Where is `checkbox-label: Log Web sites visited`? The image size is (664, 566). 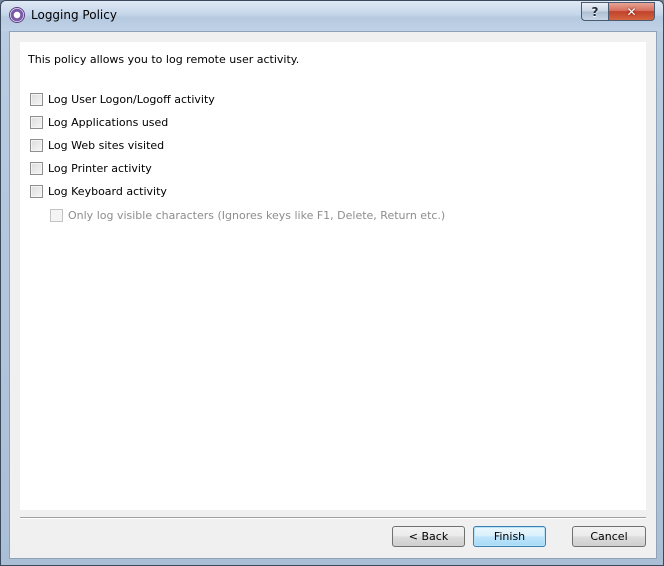
checkbox-label: Log Web sites visited is located at coordinates (106, 145).